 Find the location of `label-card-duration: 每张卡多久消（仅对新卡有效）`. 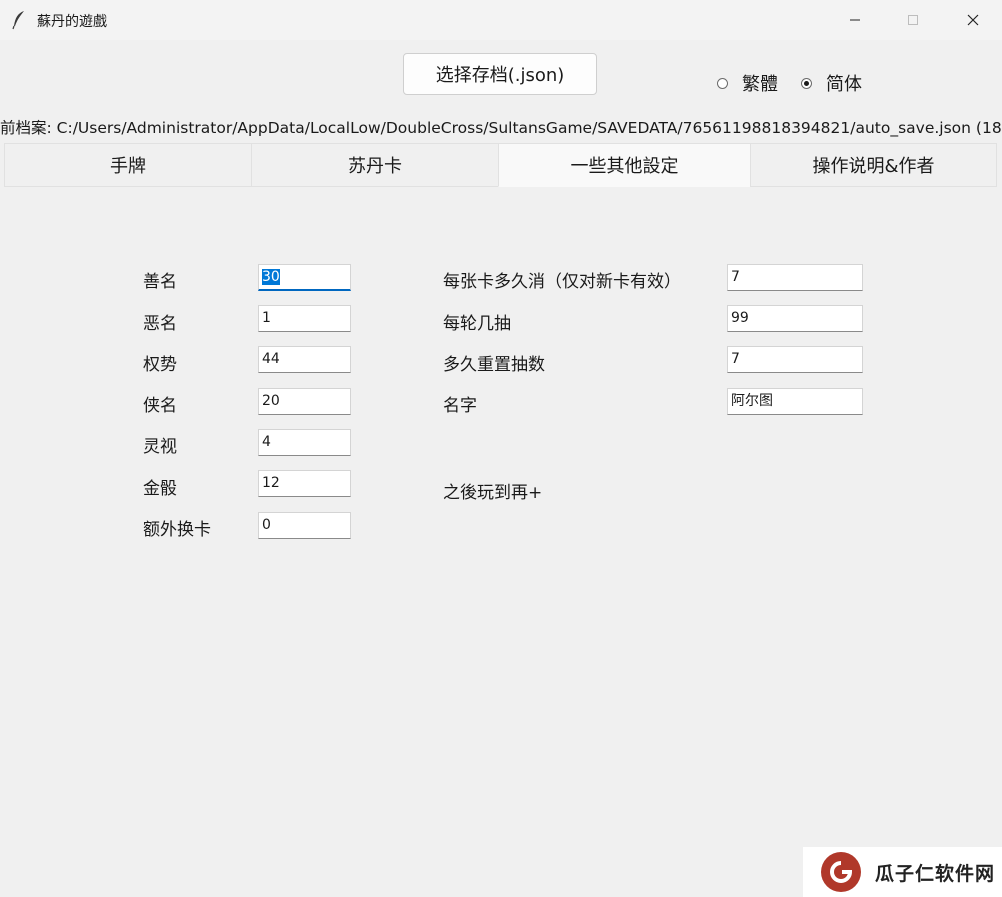

label-card-duration: 每张卡多久消（仅对新卡有效） is located at coordinates (562, 282).